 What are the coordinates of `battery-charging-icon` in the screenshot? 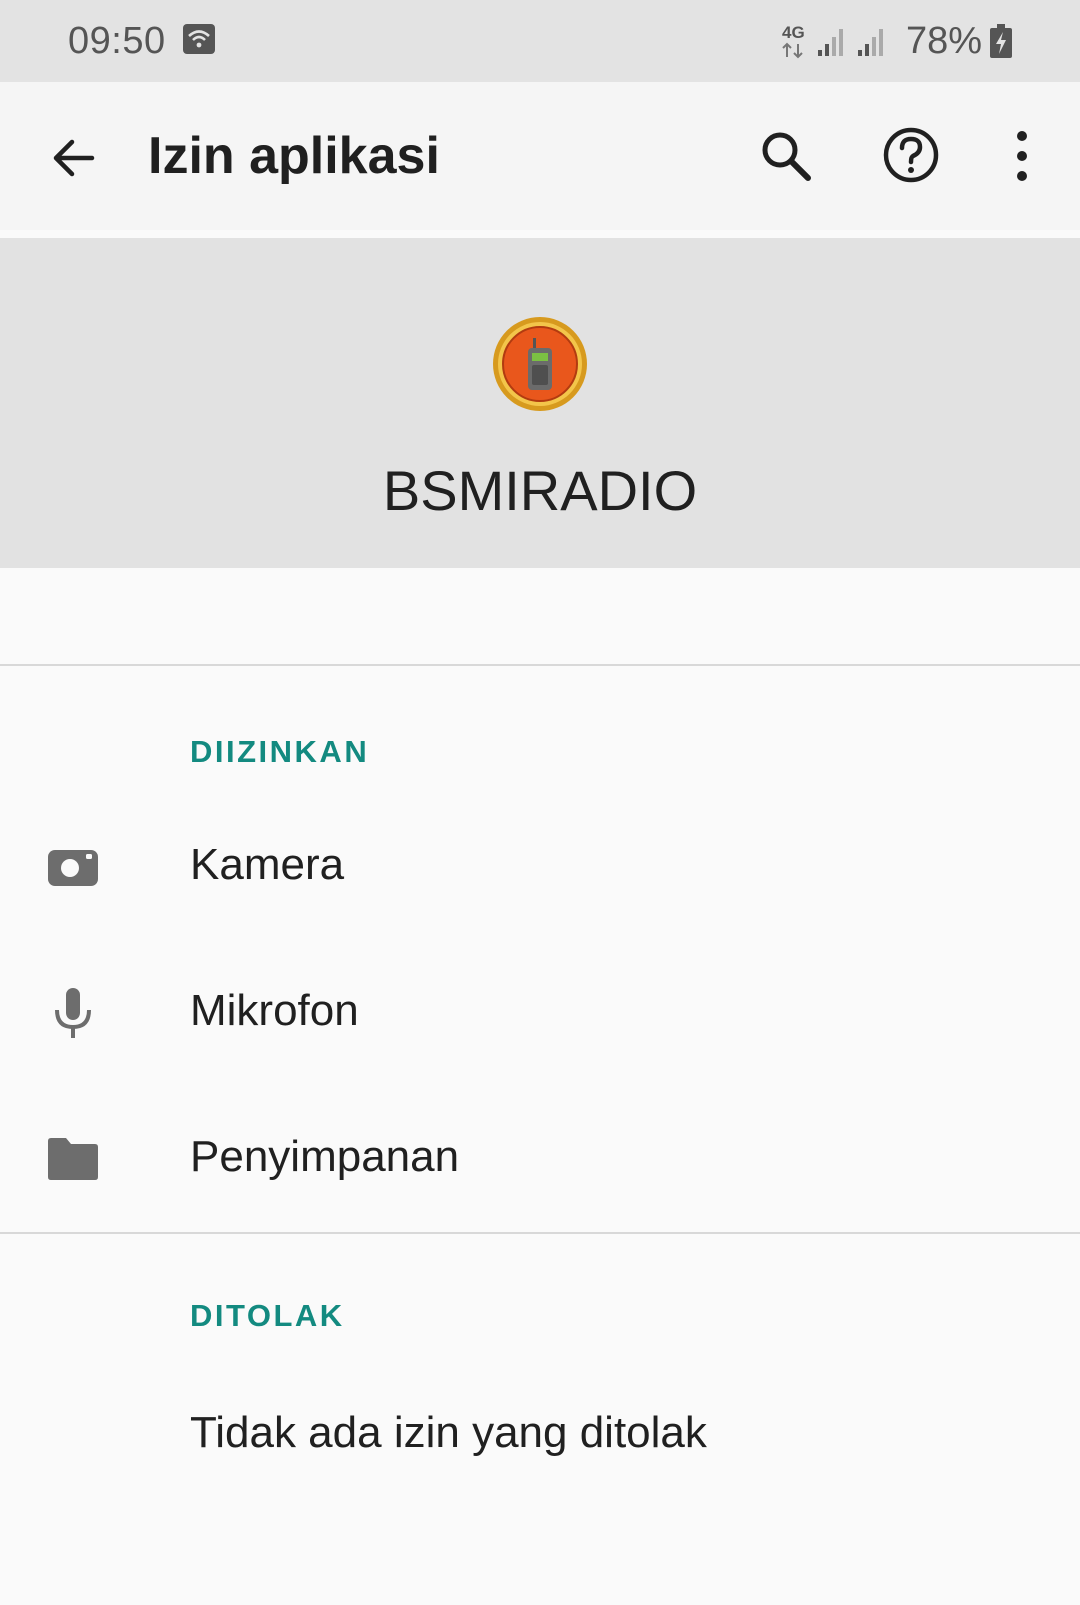 It's located at (1001, 43).